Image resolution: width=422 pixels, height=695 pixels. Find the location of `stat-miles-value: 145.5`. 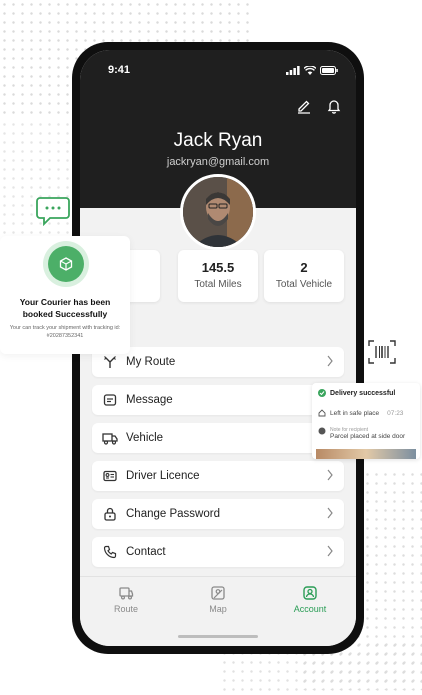

stat-miles-value: 145.5 is located at coordinates (218, 267).